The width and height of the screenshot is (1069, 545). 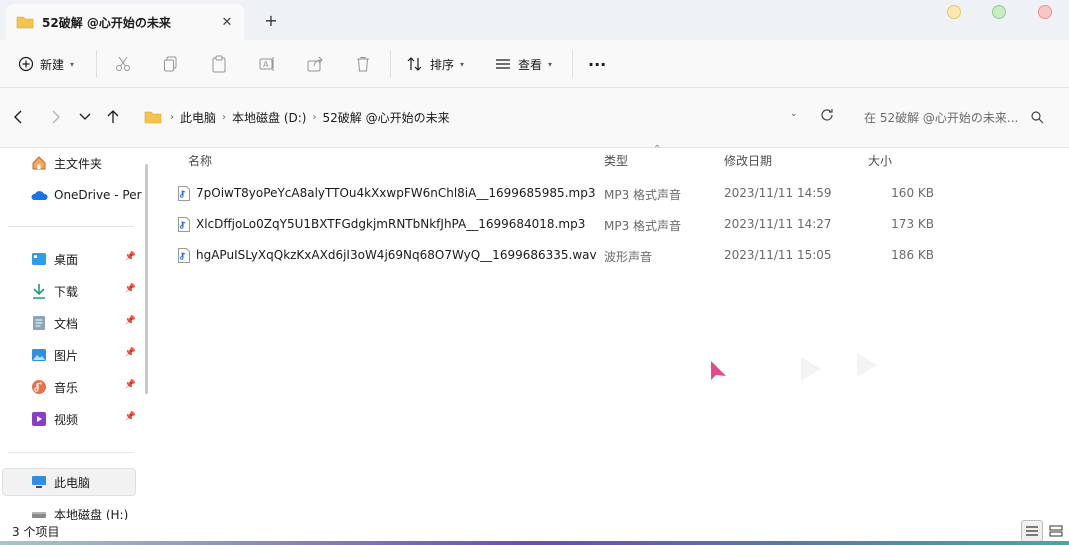 What do you see at coordinates (39, 355) in the screenshot?
I see `picture-icon` at bounding box center [39, 355].